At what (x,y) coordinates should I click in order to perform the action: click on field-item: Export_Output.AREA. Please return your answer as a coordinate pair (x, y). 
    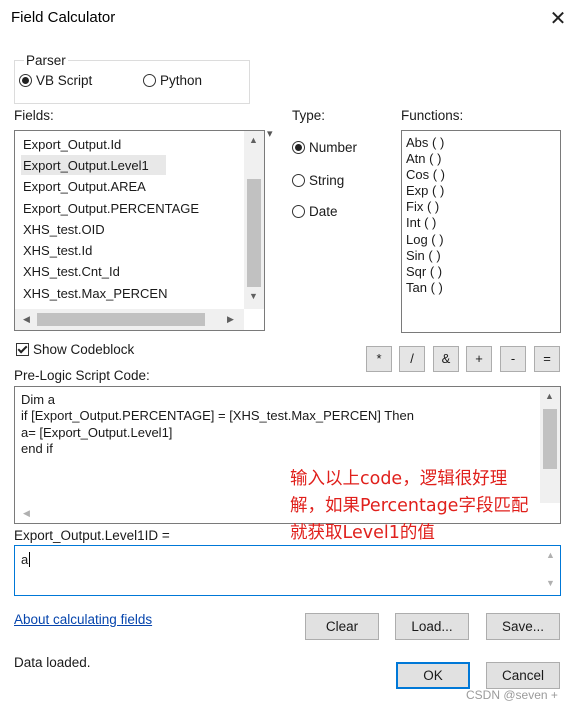
    Looking at the image, I should click on (84, 186).